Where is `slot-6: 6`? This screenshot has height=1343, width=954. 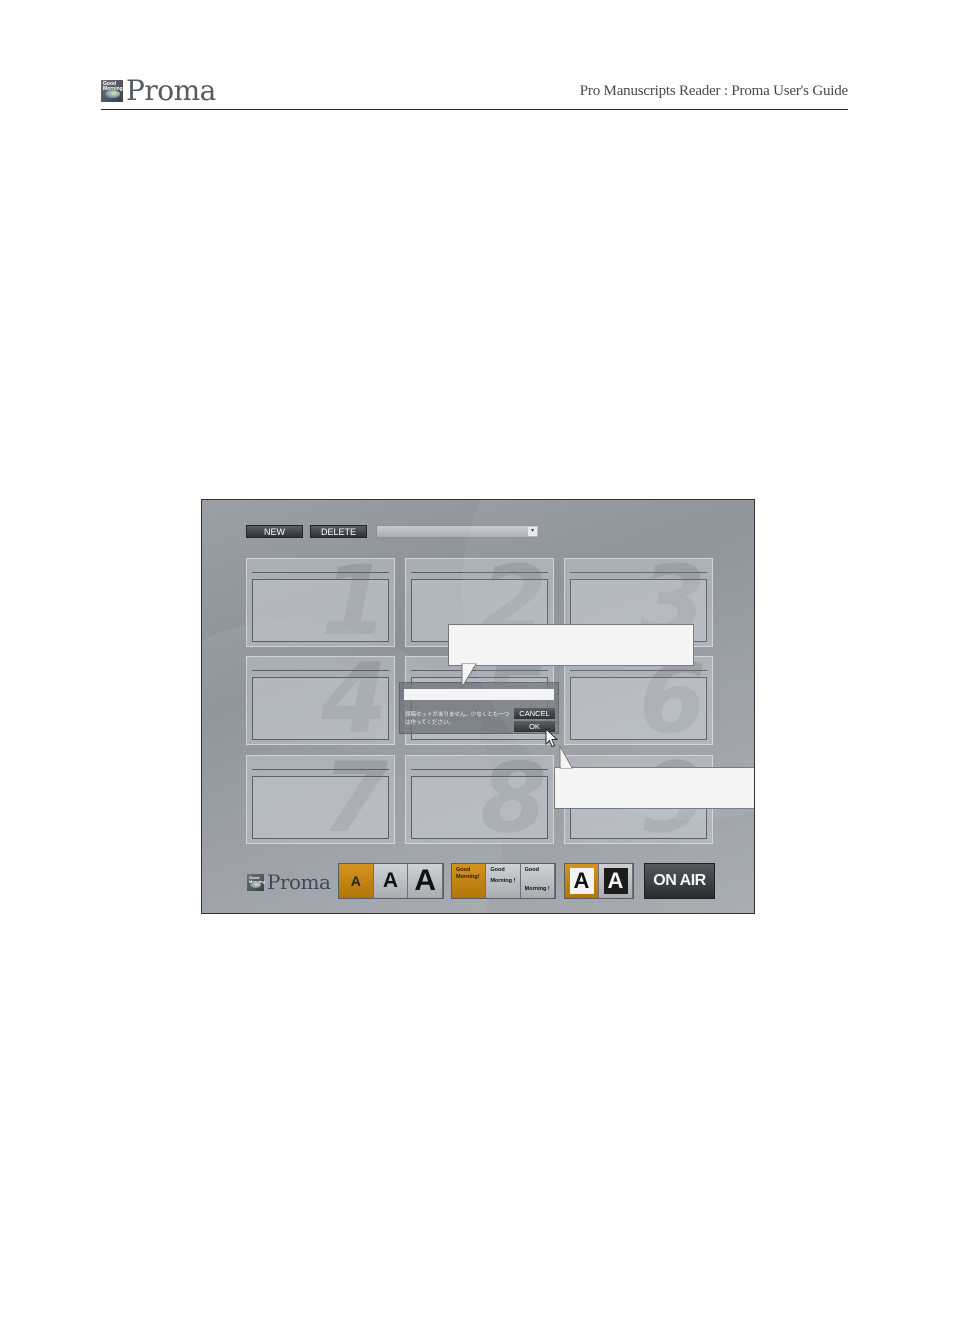
slot-6: 6 is located at coordinates (638, 700).